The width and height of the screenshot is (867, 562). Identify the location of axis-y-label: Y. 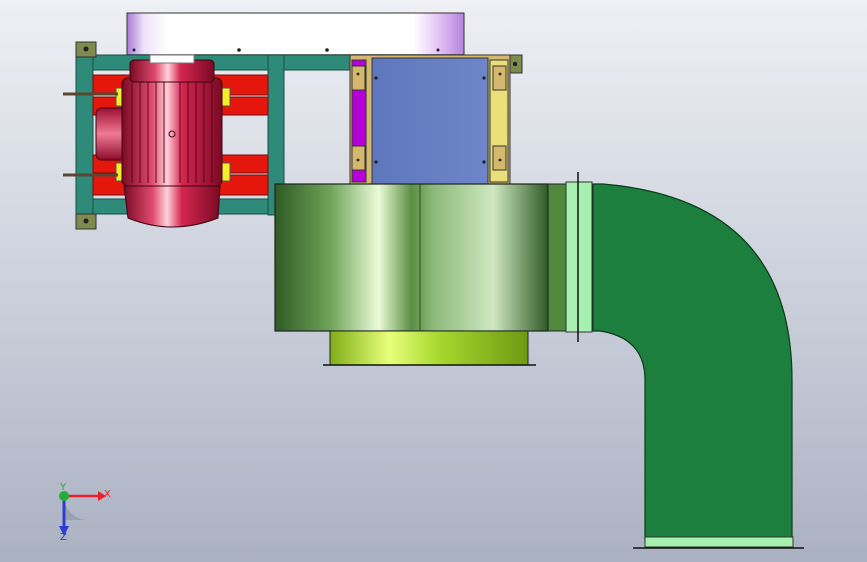
(63, 487).